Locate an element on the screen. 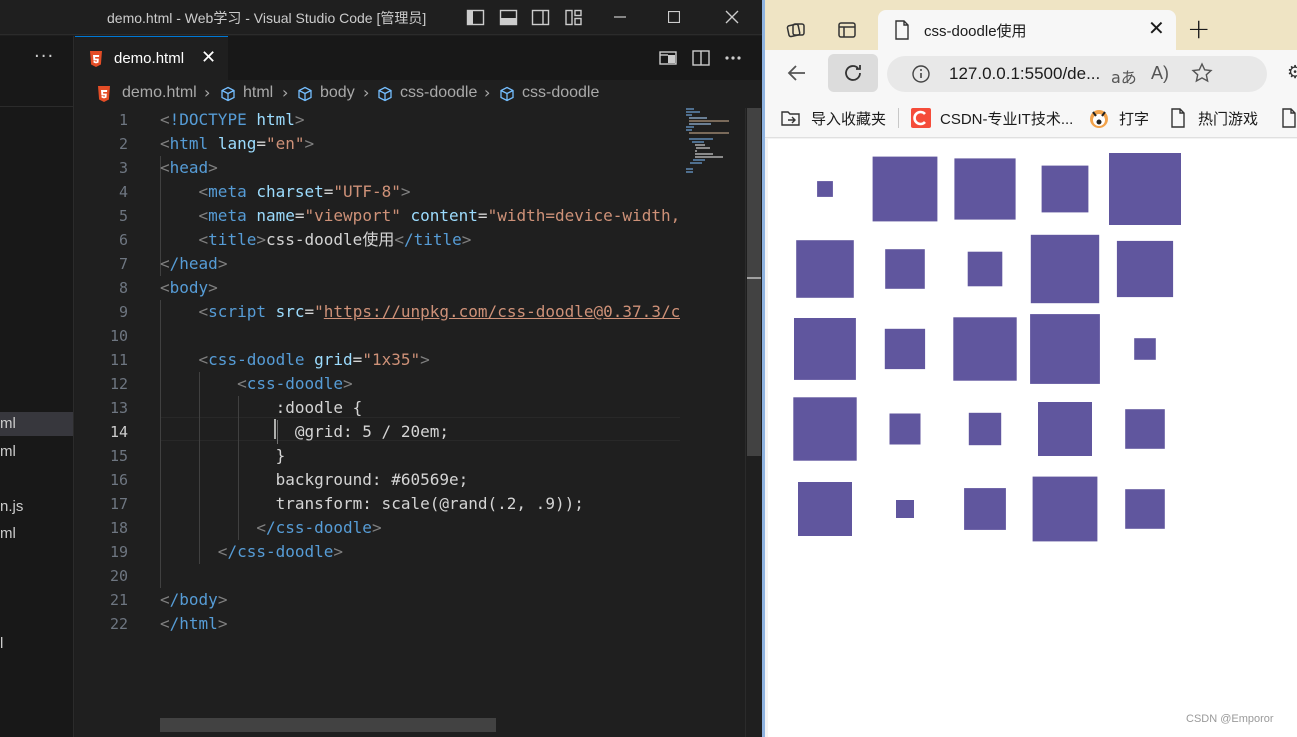 The height and width of the screenshot is (737, 1297). vertical-scrollbar is located at coordinates (753, 422).